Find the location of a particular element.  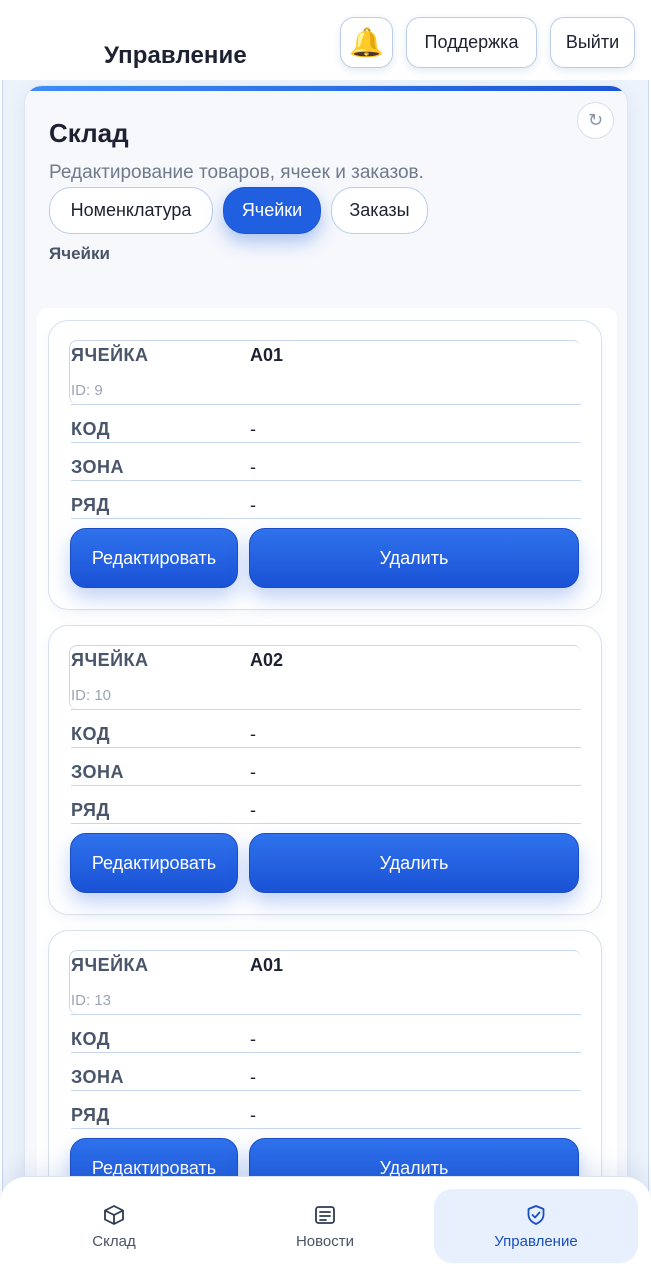

bottom-navigation: Склад Новости Управление is located at coordinates (325, 1228).